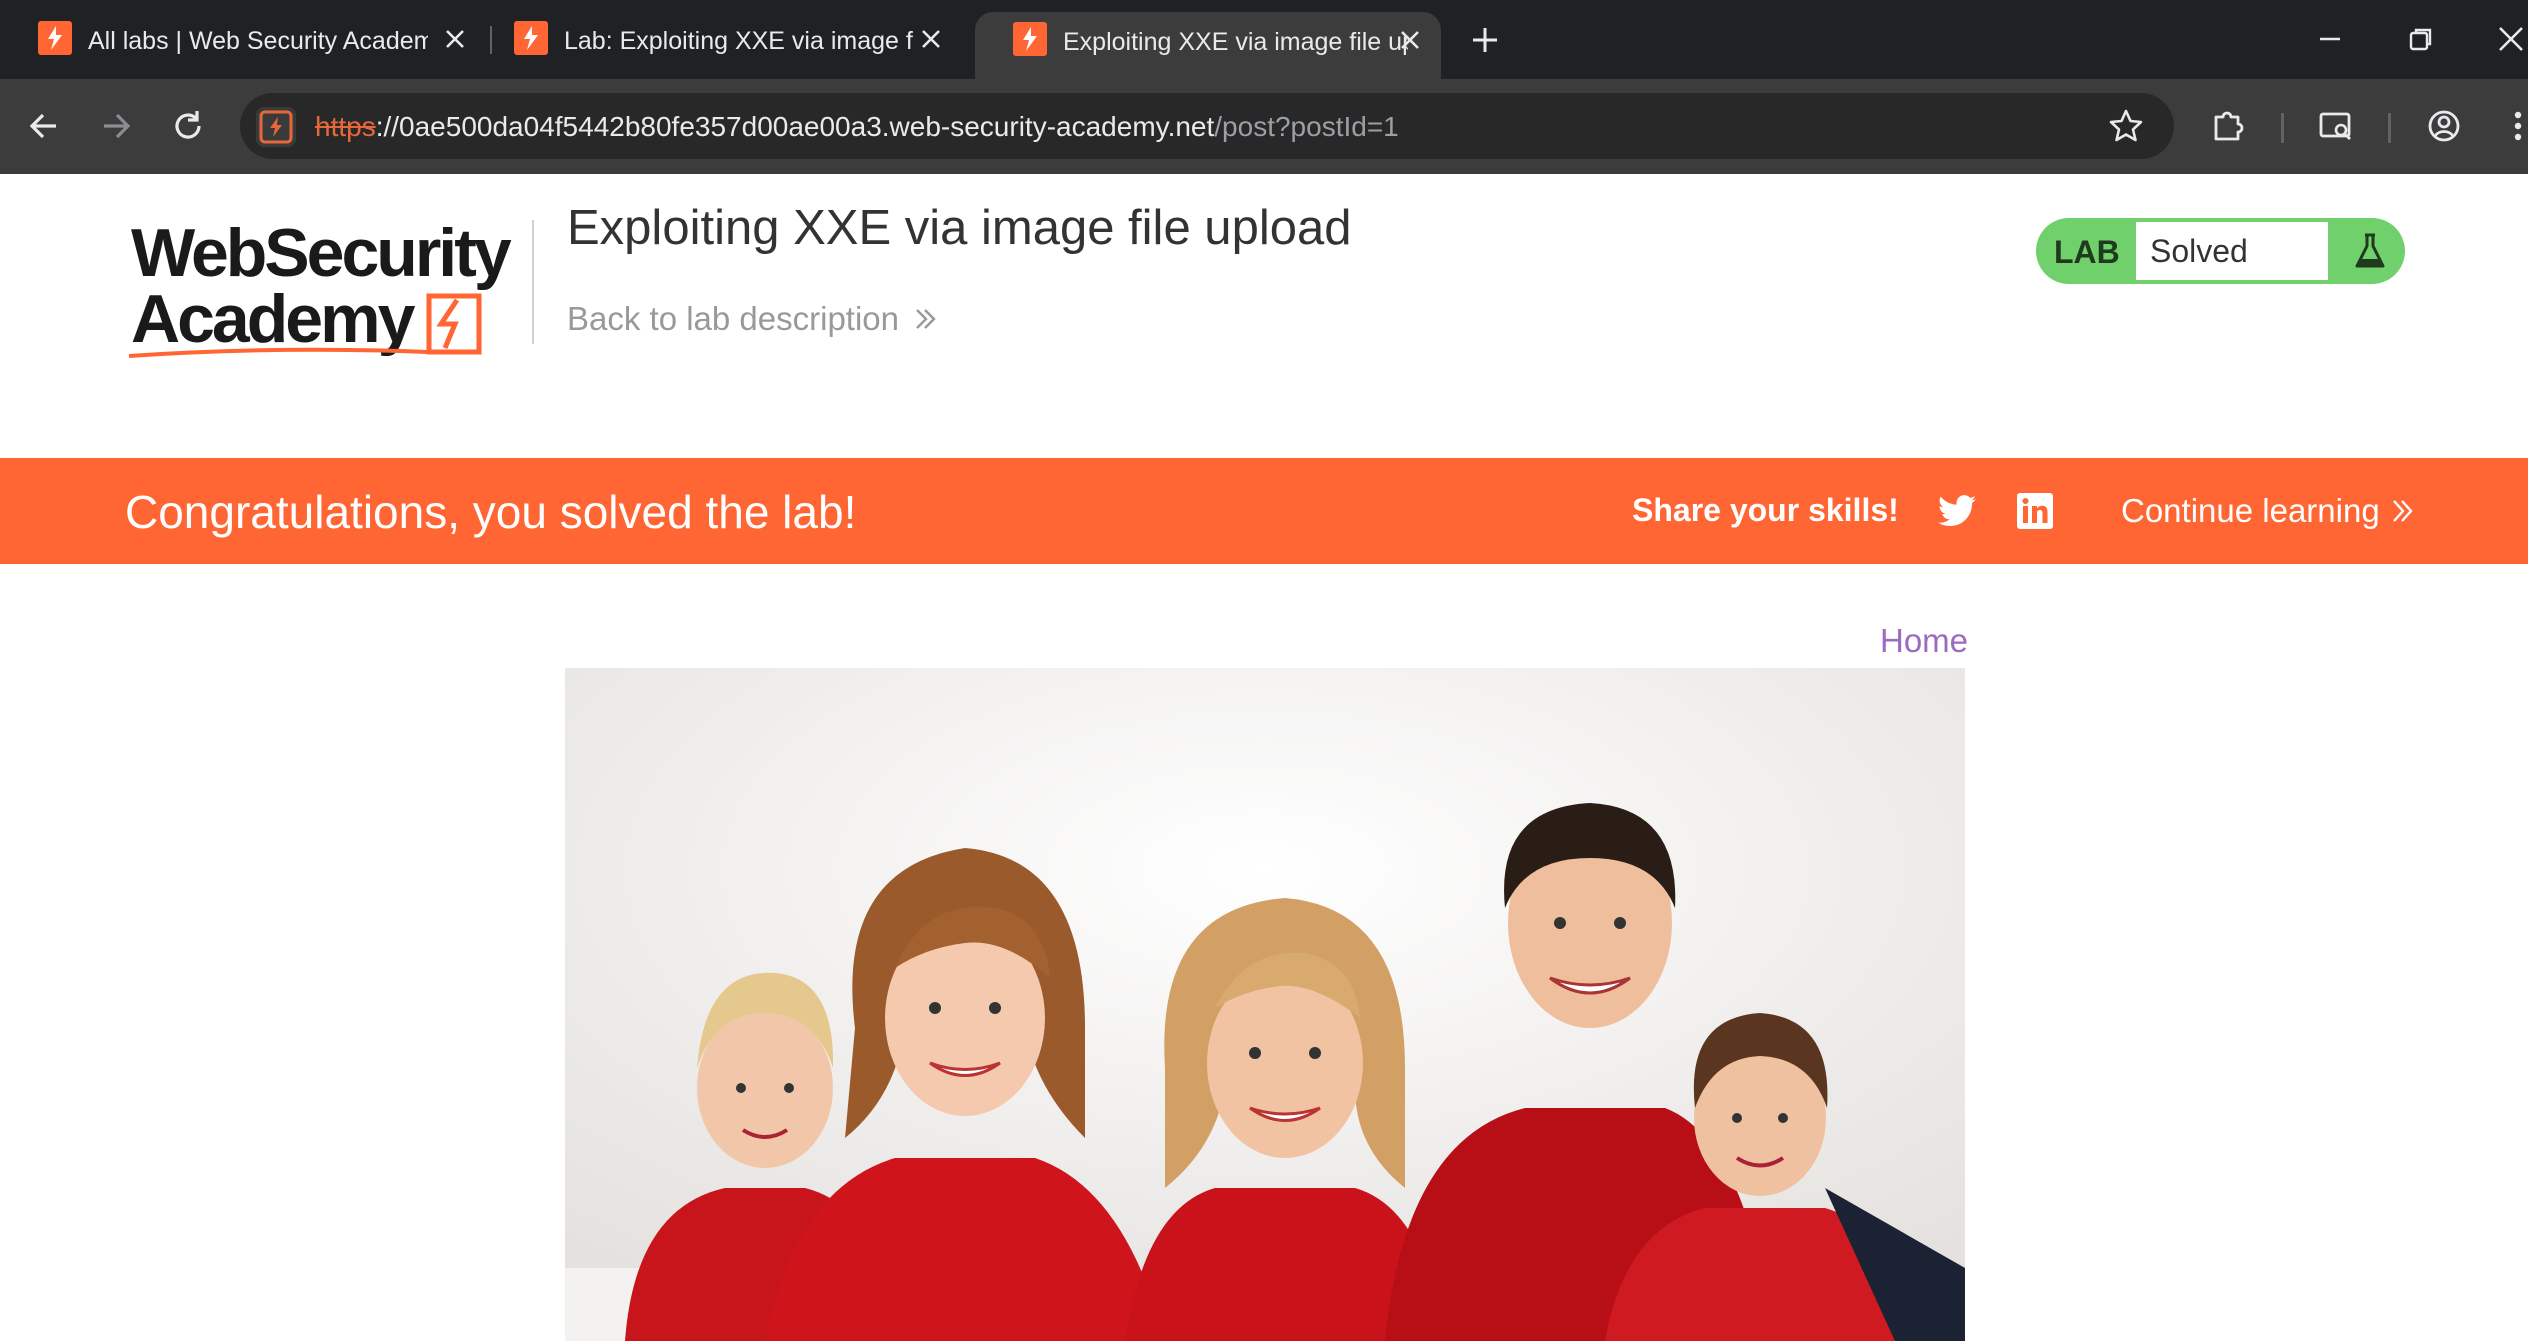  I want to click on continue-learning-link: Continue learning, so click(2268, 511).